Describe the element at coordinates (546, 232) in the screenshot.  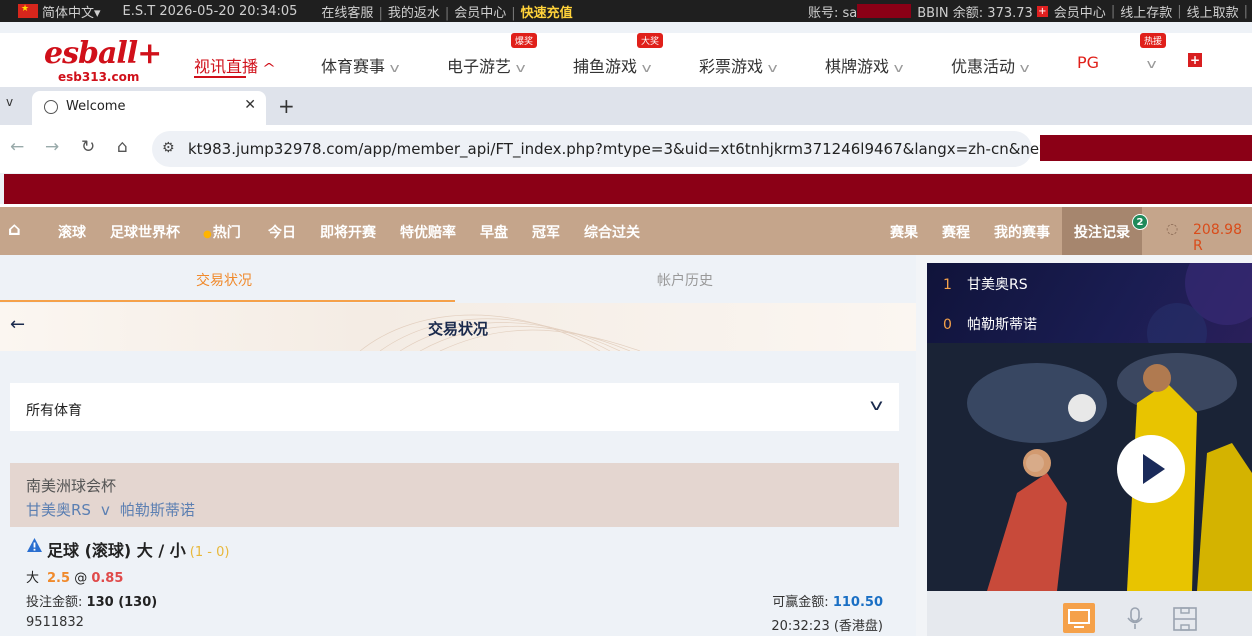
I see `sport-tab-outright: 冠军` at that location.